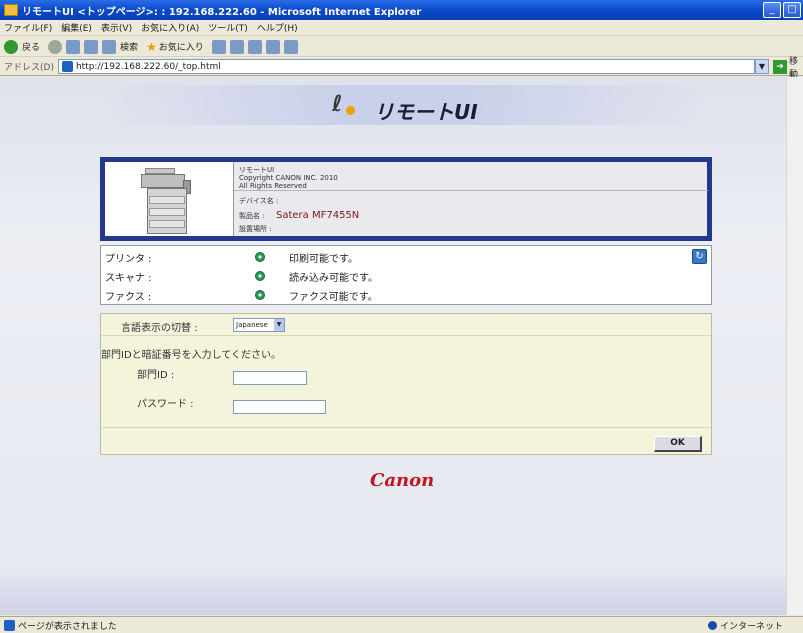 The height and width of the screenshot is (633, 803). What do you see at coordinates (129, 46) in the screenshot?
I see `search-button-label: 検索` at bounding box center [129, 46].